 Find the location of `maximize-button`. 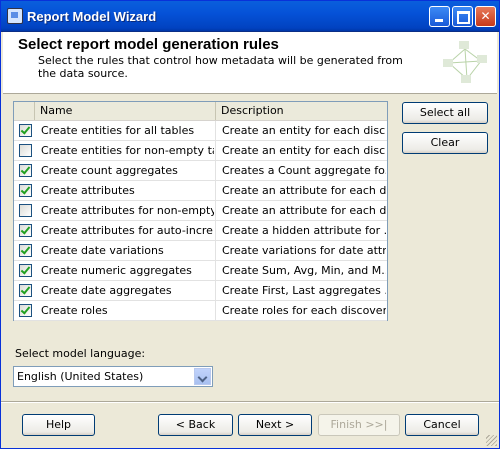

maximize-button is located at coordinates (462, 16).